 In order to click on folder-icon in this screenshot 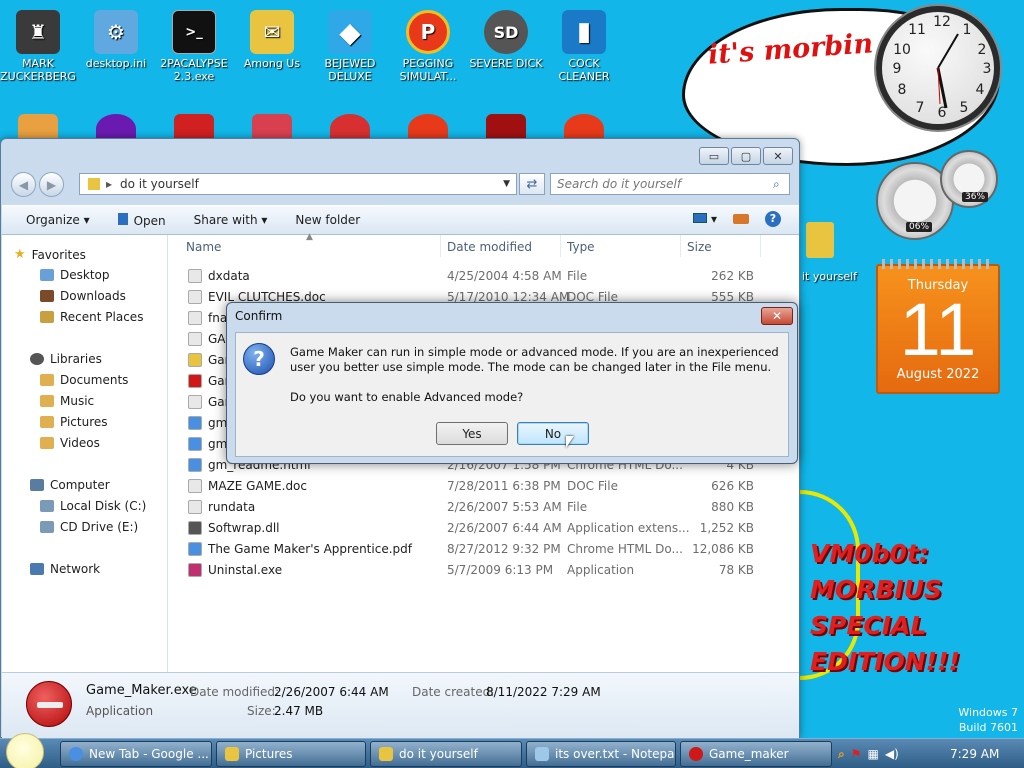, I will do `click(820, 240)`.